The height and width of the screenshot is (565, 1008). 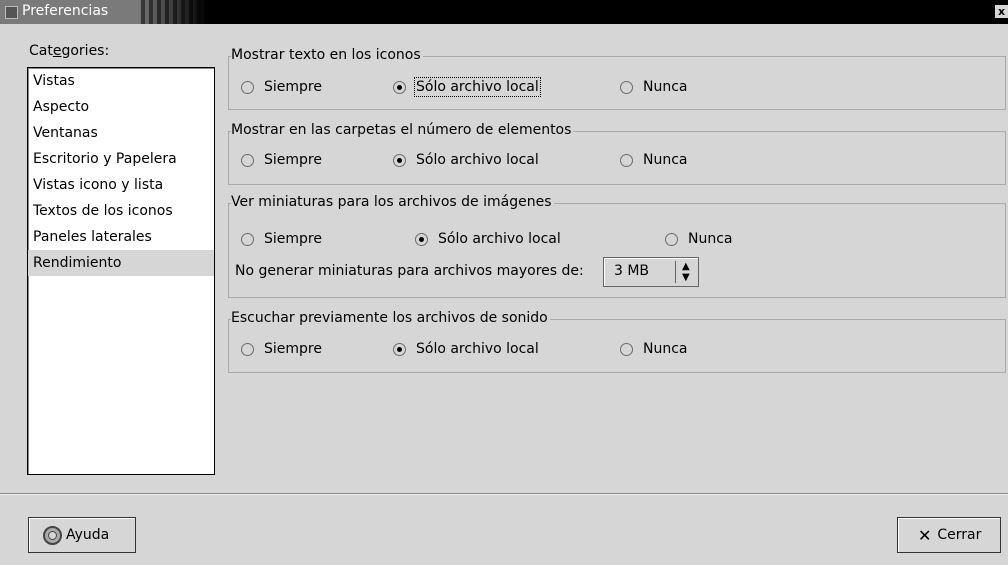 I want to click on spinner-divider, so click(x=675, y=272).